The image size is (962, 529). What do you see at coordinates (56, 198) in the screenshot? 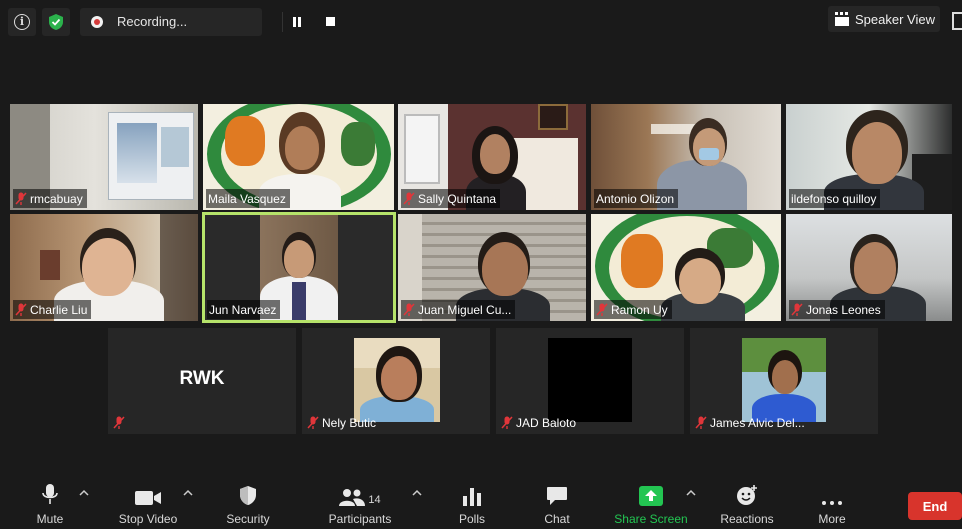
I see `participant-name: rmcabuay` at bounding box center [56, 198].